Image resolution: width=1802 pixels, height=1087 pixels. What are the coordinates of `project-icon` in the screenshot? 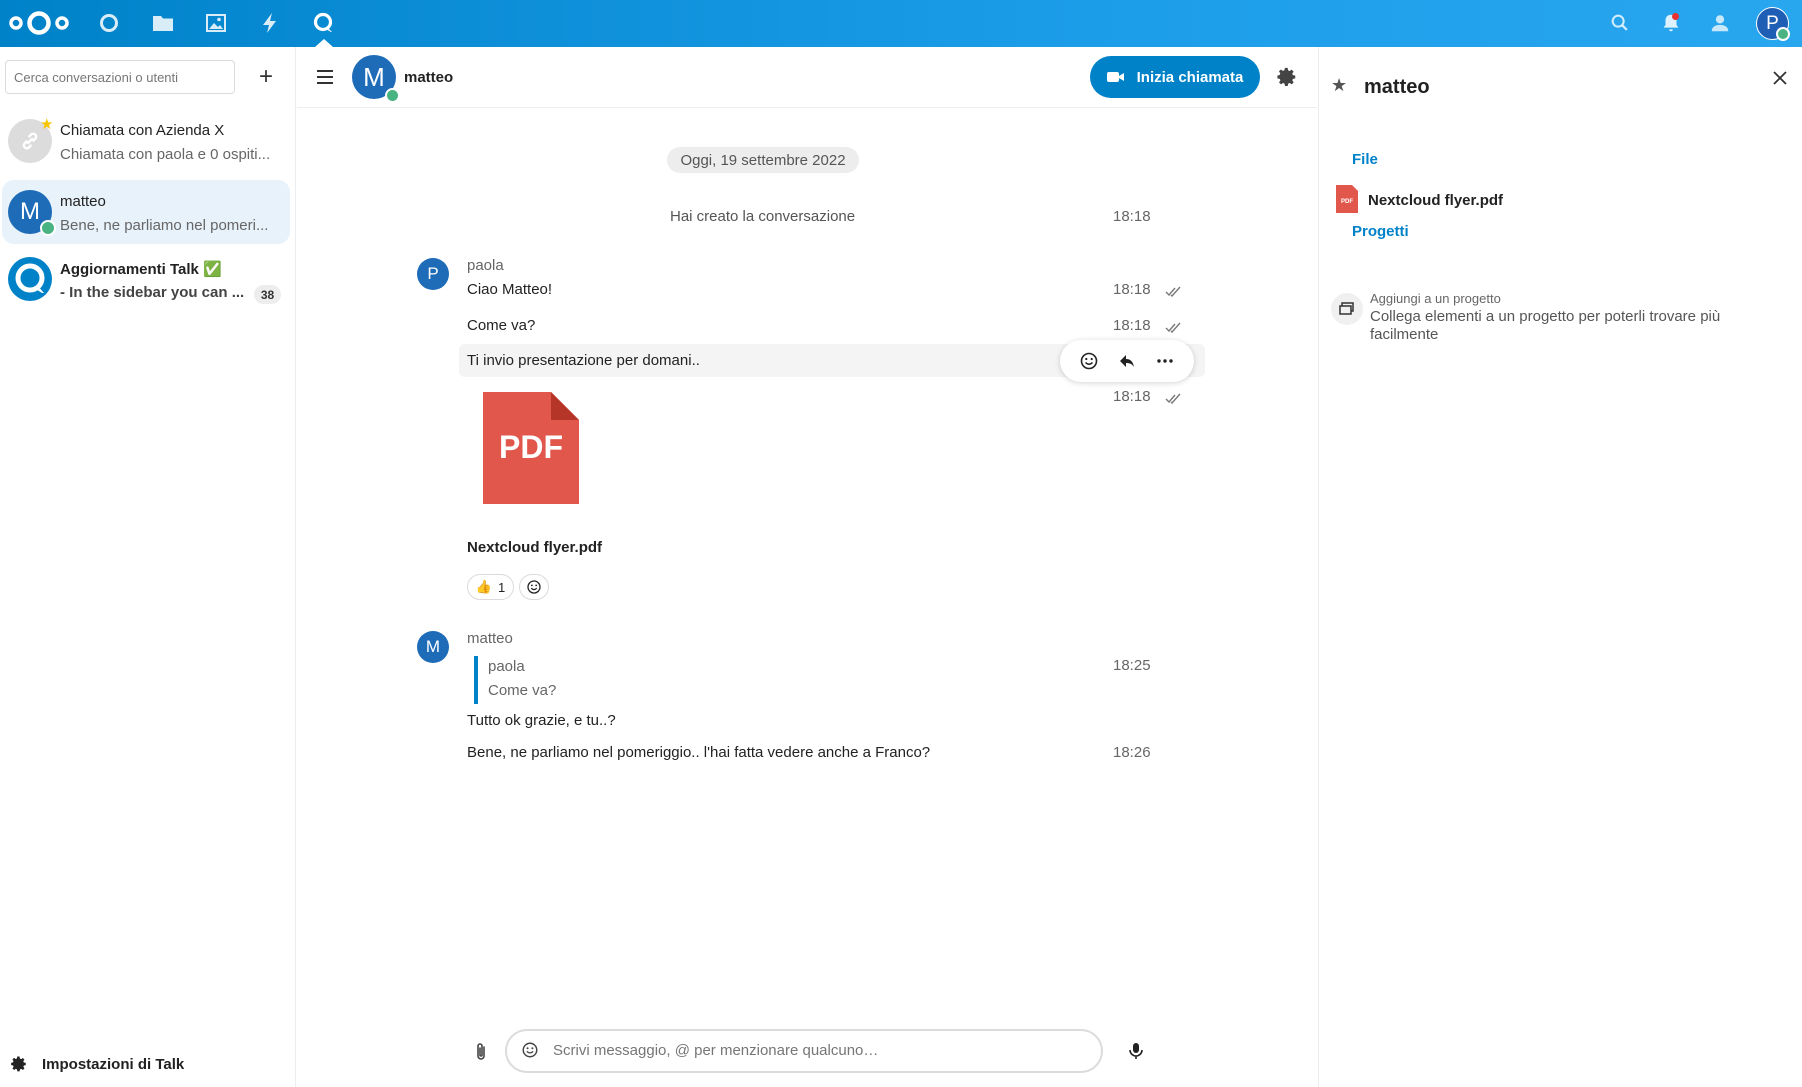 It's located at (1347, 309).